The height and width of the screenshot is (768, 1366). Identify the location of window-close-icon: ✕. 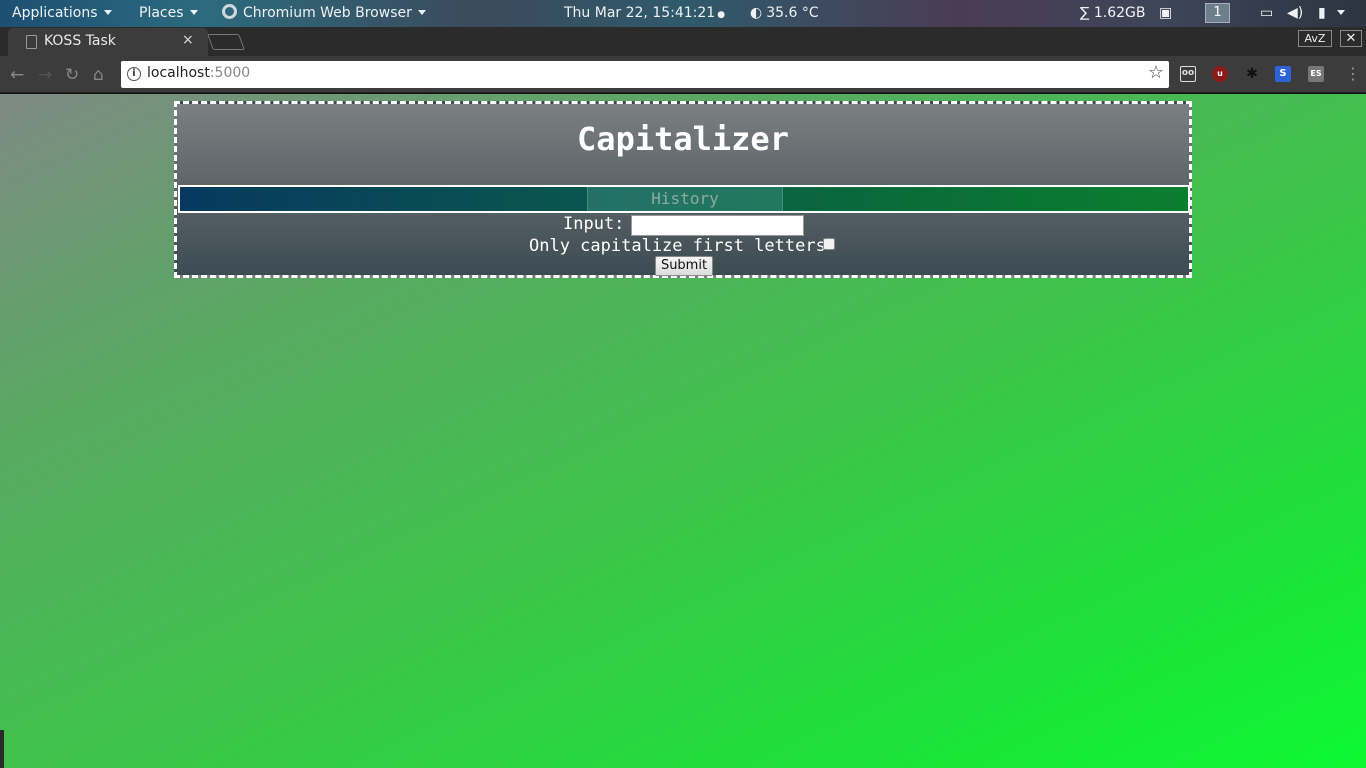
(1351, 38).